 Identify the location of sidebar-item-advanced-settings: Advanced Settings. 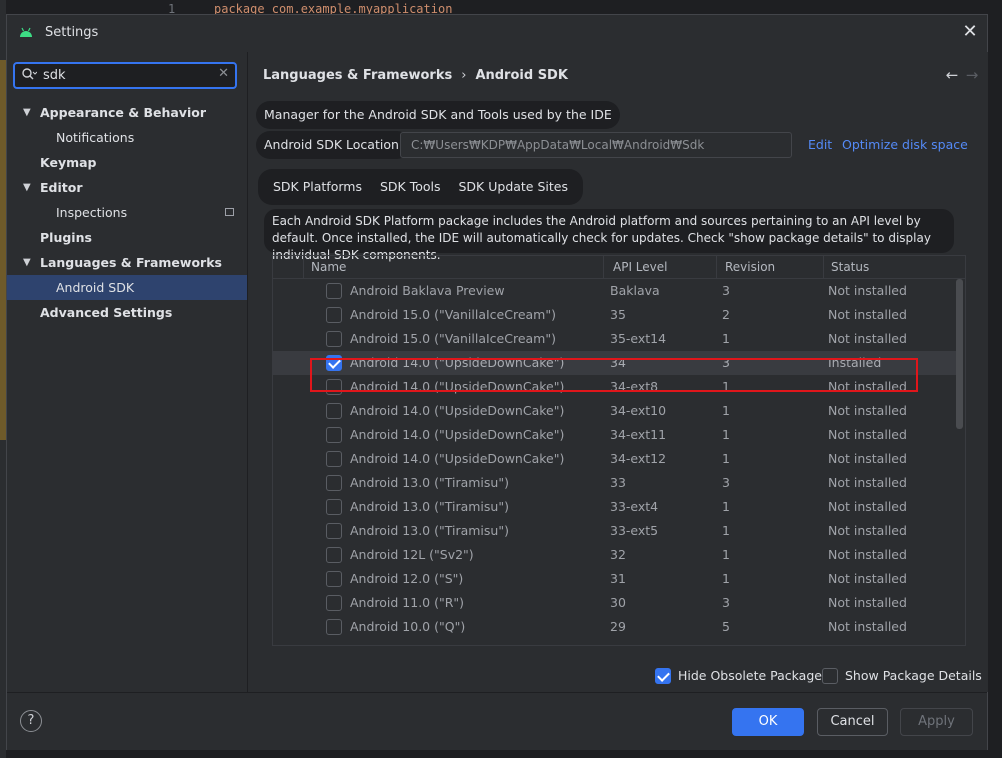
(127, 312).